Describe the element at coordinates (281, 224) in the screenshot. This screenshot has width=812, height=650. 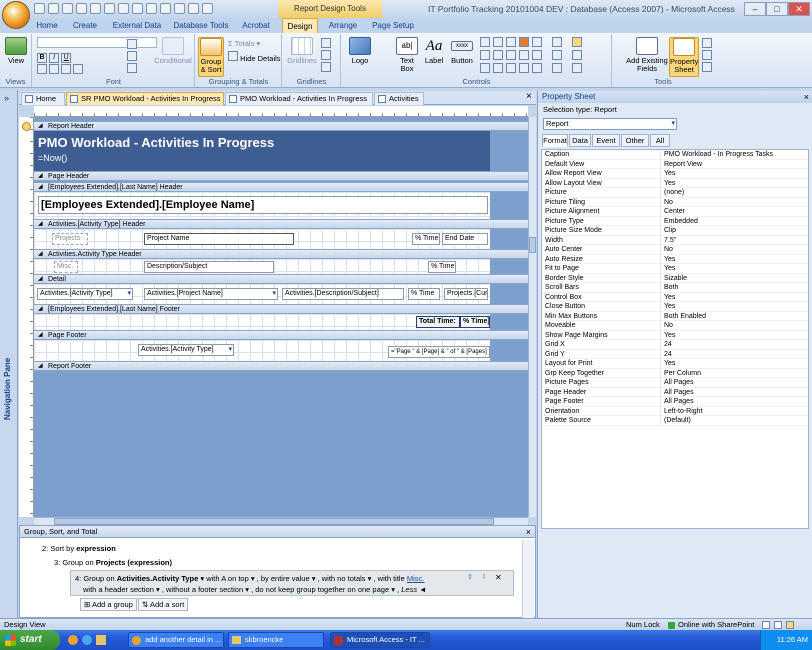
I see `activity-type-header-band-1: Activities.[Activity Type] Header` at that location.